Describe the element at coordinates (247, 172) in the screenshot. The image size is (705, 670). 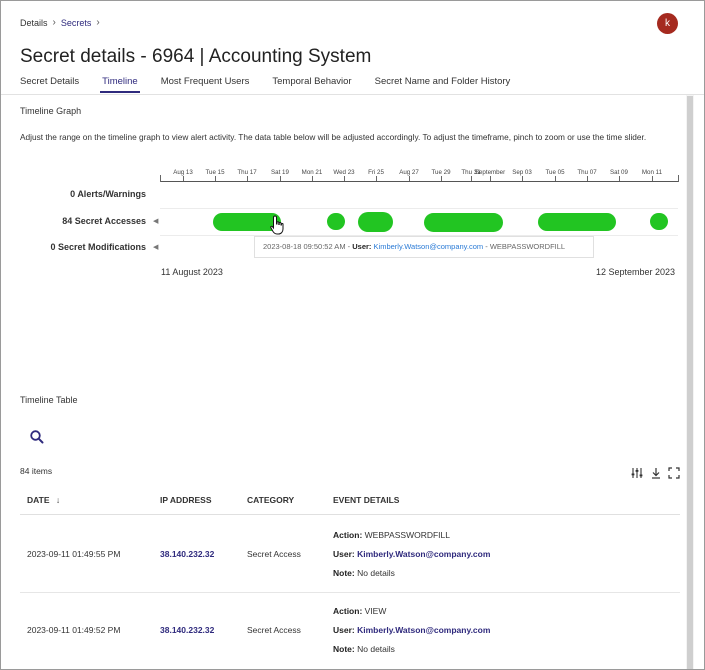
I see `axis-tick-label: Thu 17` at that location.